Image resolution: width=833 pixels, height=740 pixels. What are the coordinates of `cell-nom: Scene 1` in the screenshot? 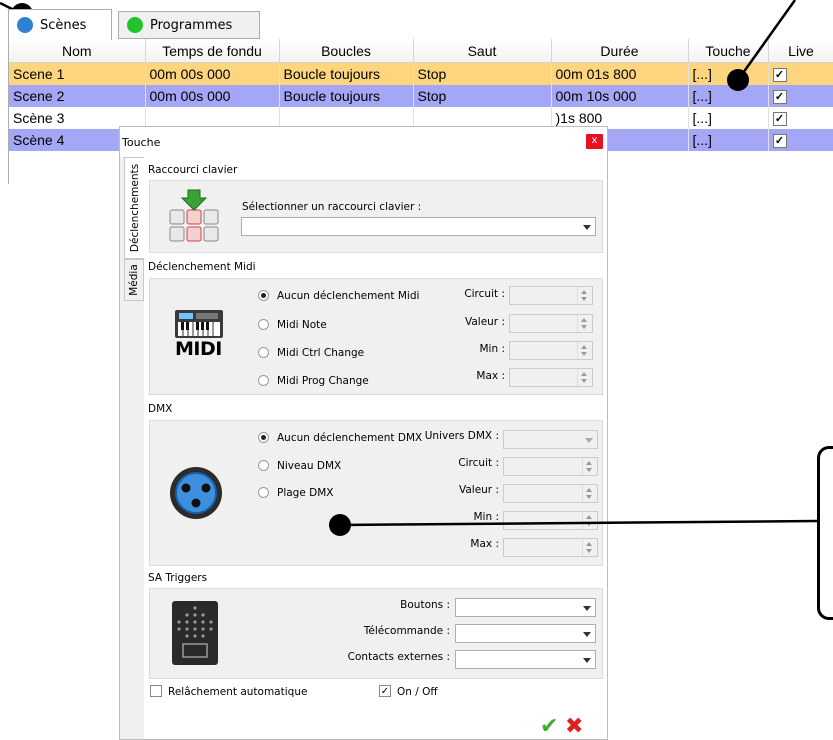 It's located at (77, 73).